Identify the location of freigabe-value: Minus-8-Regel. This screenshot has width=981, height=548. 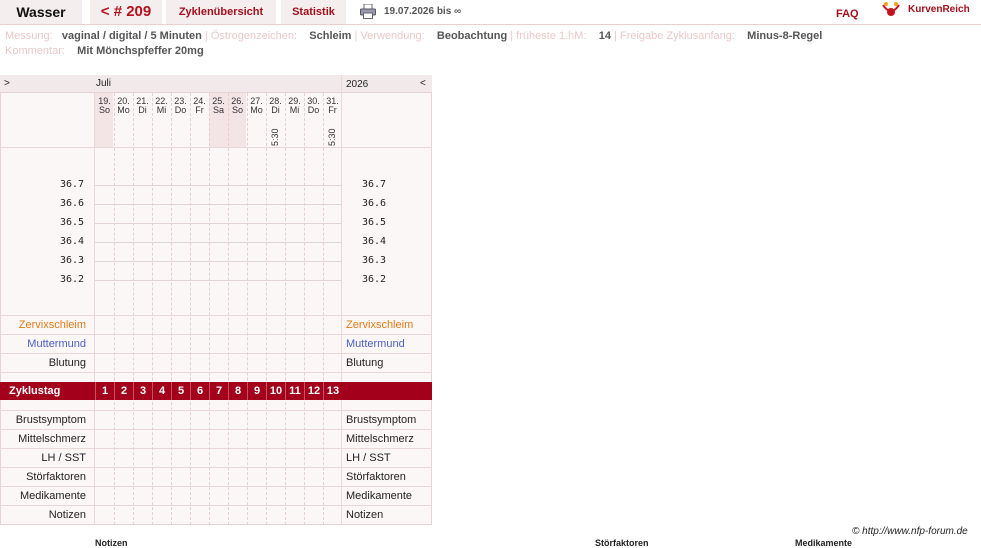
(785, 36).